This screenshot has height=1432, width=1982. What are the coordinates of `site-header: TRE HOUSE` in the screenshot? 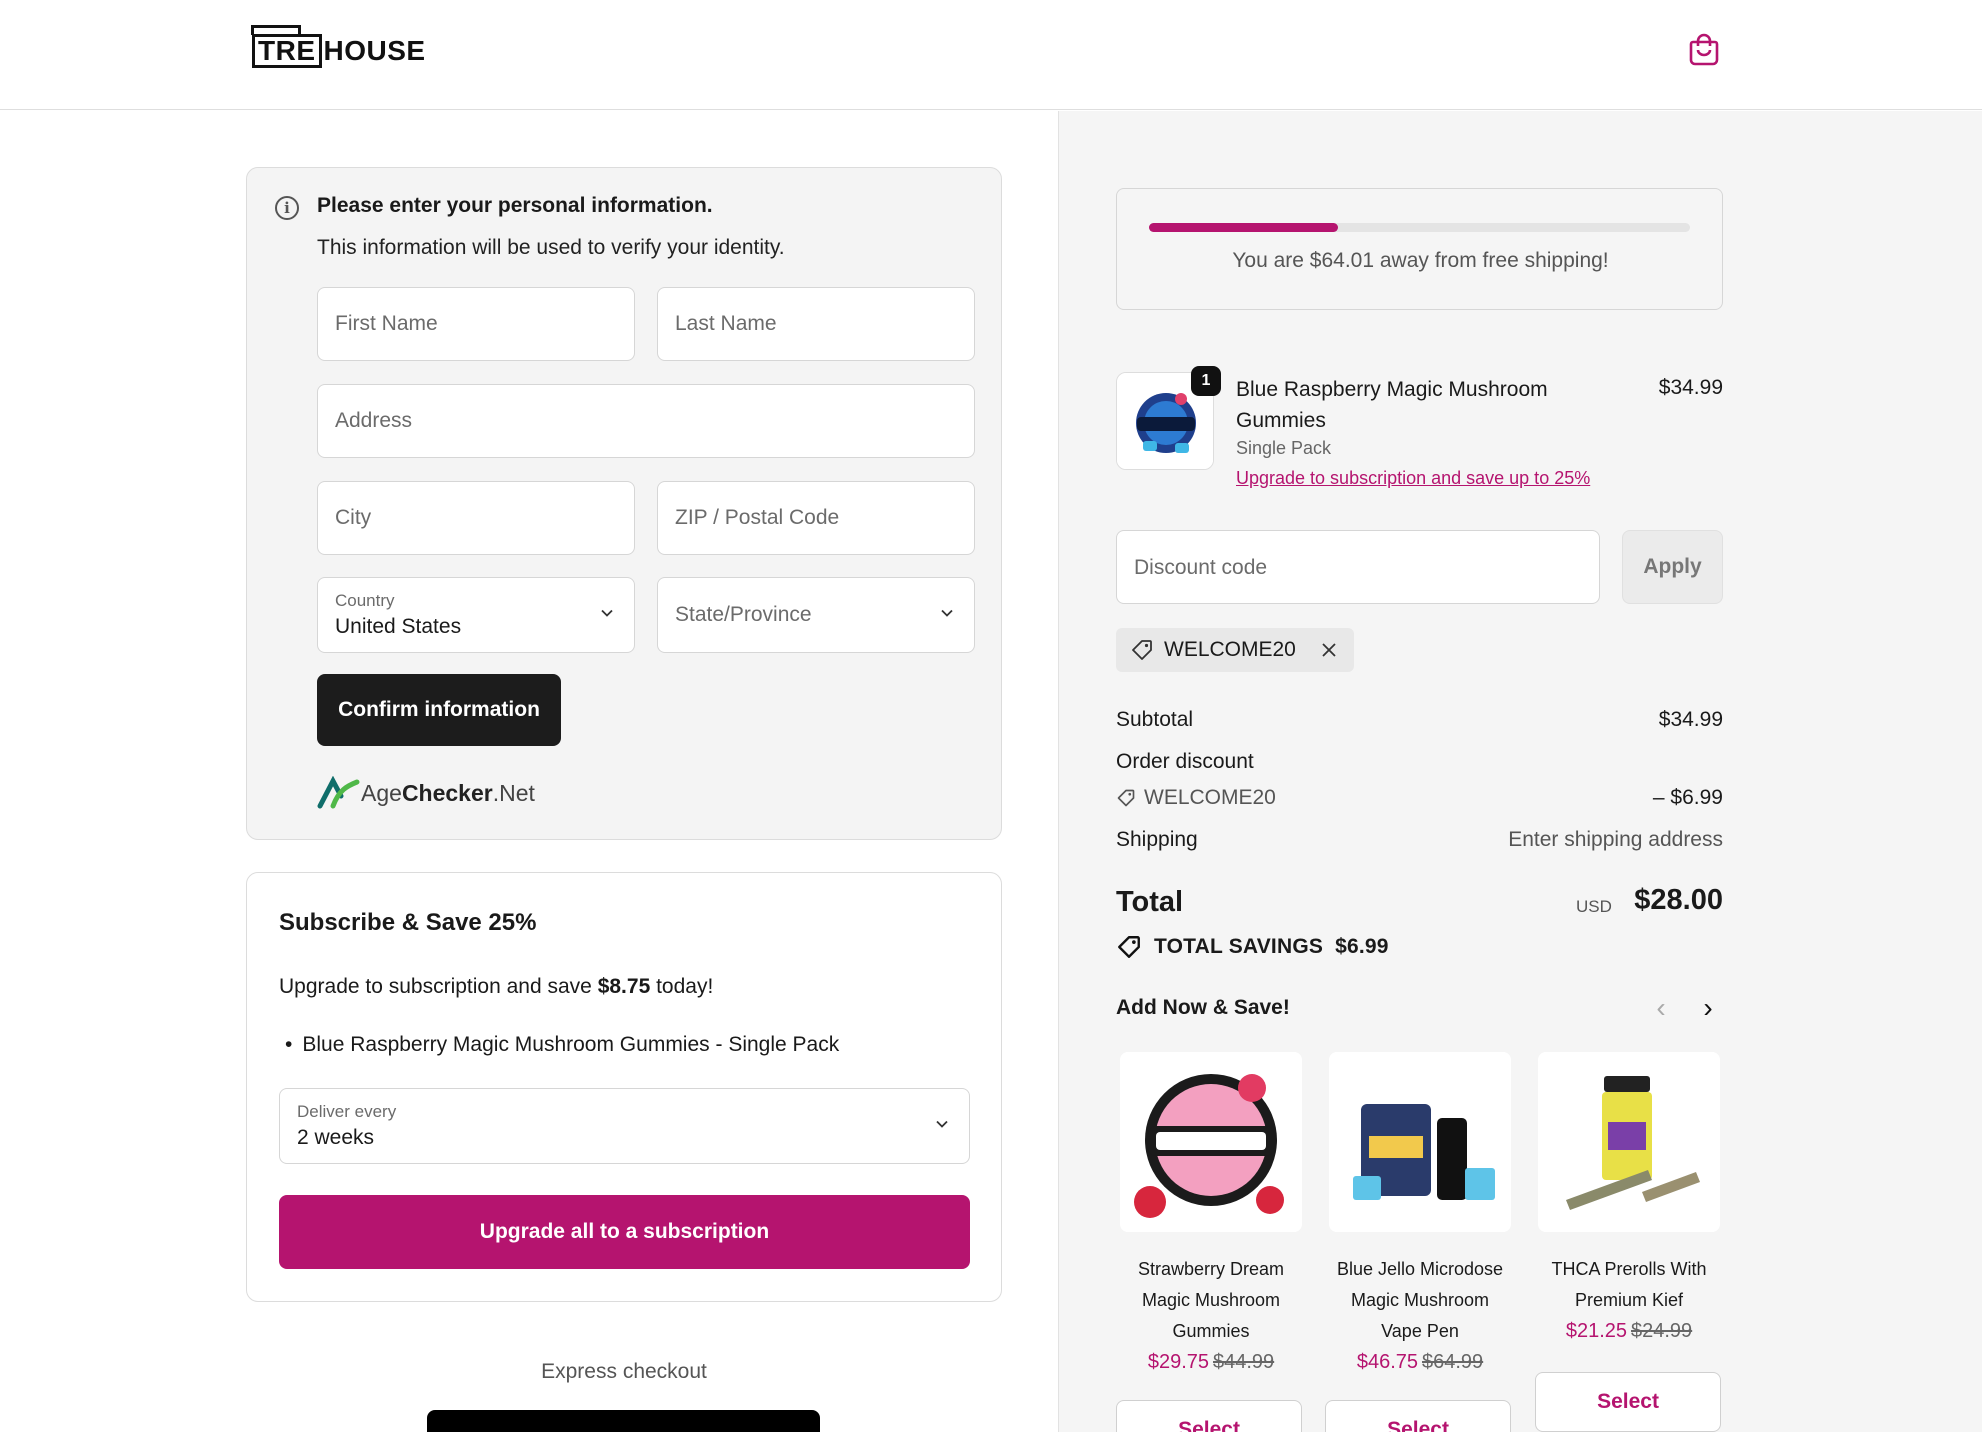 It's located at (991, 55).